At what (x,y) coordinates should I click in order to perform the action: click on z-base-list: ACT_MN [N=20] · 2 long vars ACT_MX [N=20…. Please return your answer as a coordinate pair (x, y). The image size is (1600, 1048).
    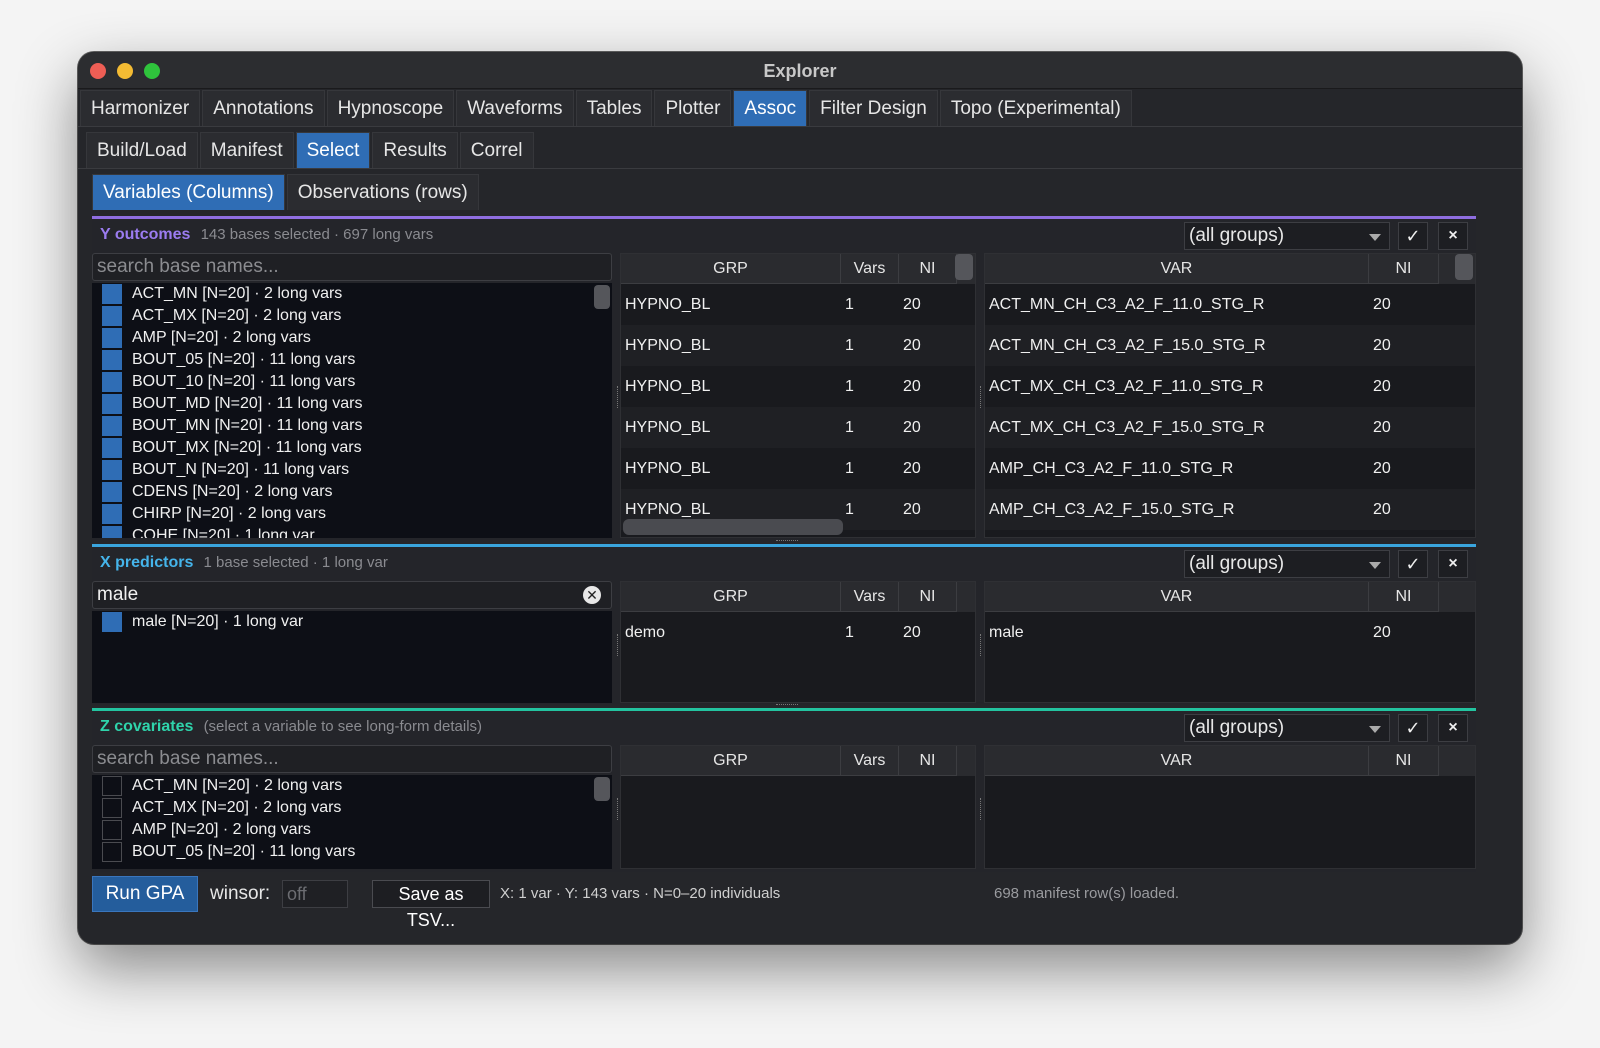
    Looking at the image, I should click on (352, 822).